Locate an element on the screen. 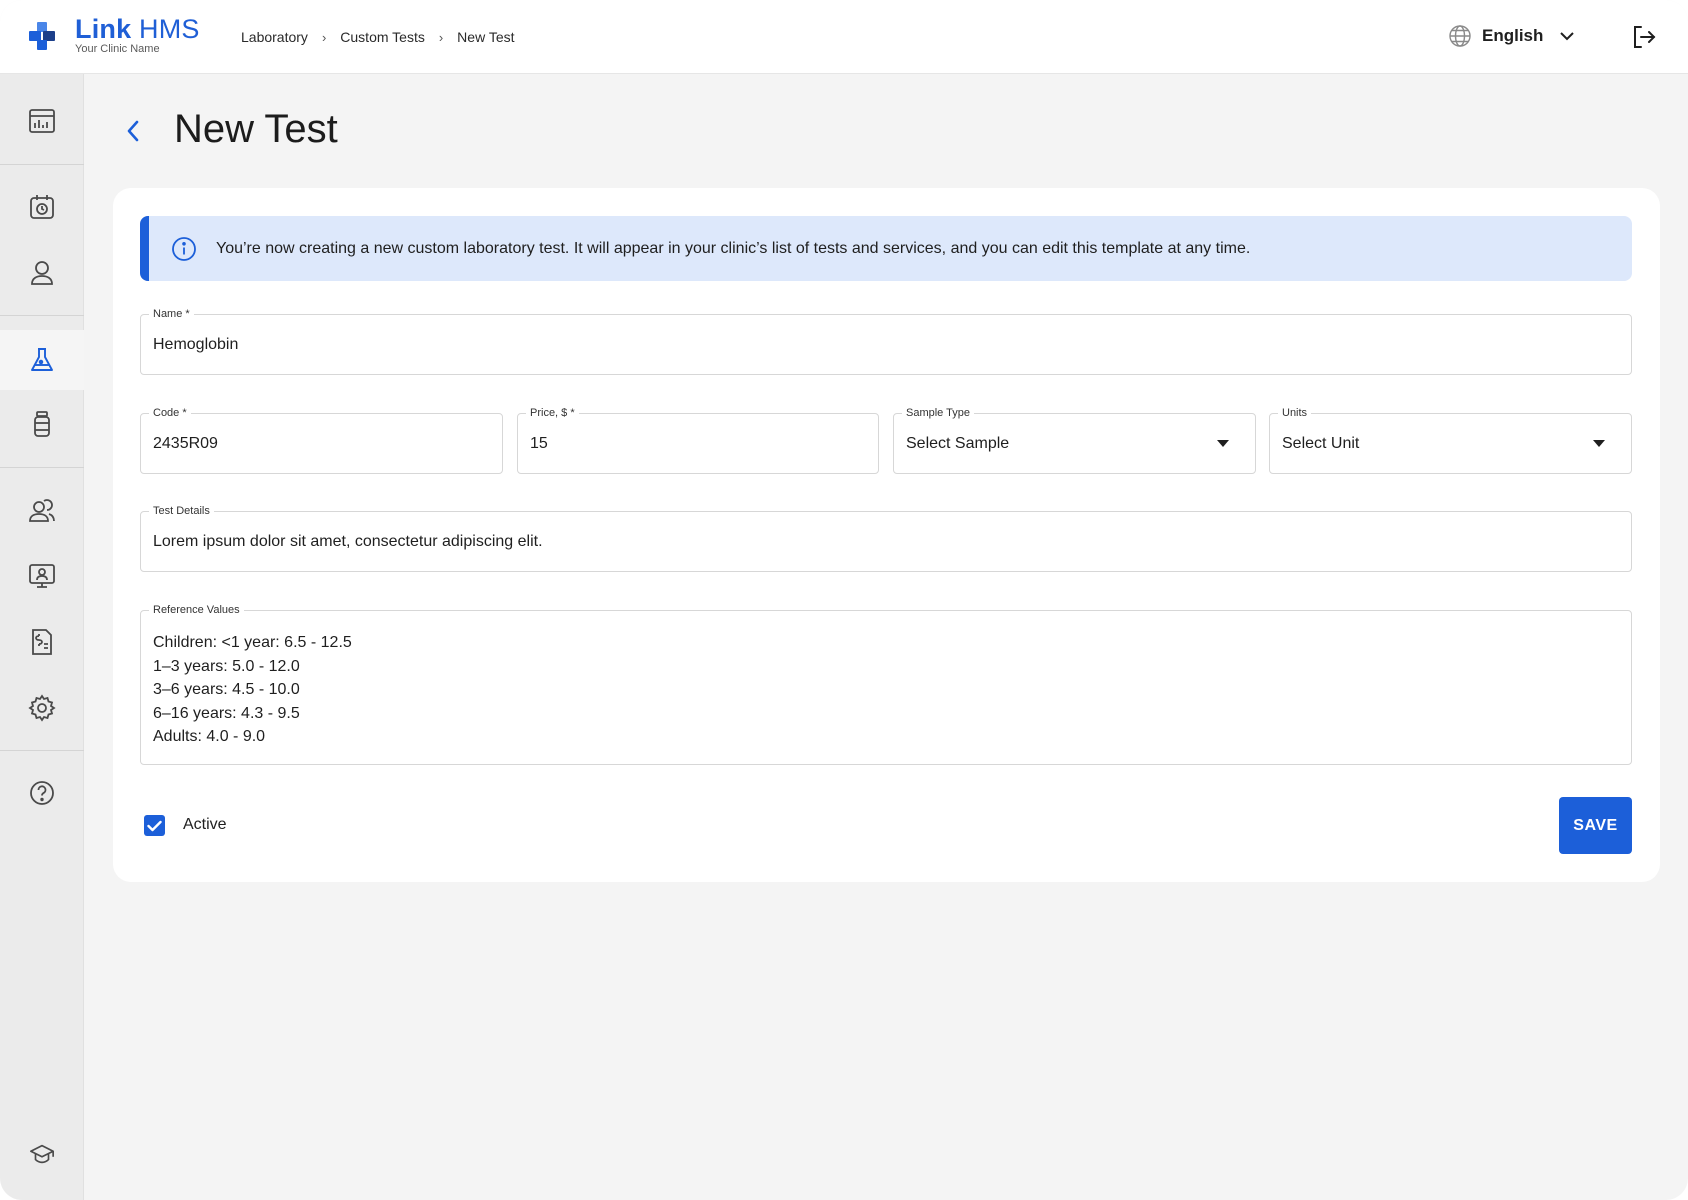 The width and height of the screenshot is (1688, 1200). clinic-name: Your Clinic Name is located at coordinates (117, 49).